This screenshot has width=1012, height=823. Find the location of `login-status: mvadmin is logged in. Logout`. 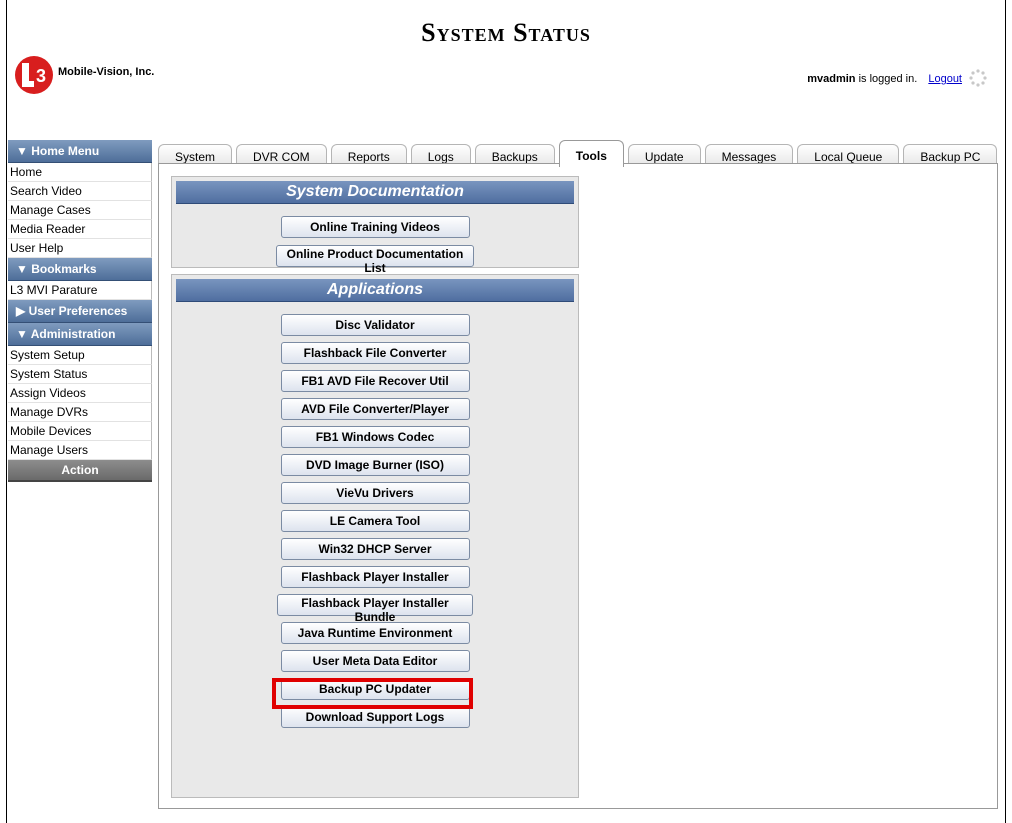

login-status: mvadmin is logged in. Logout is located at coordinates (884, 79).